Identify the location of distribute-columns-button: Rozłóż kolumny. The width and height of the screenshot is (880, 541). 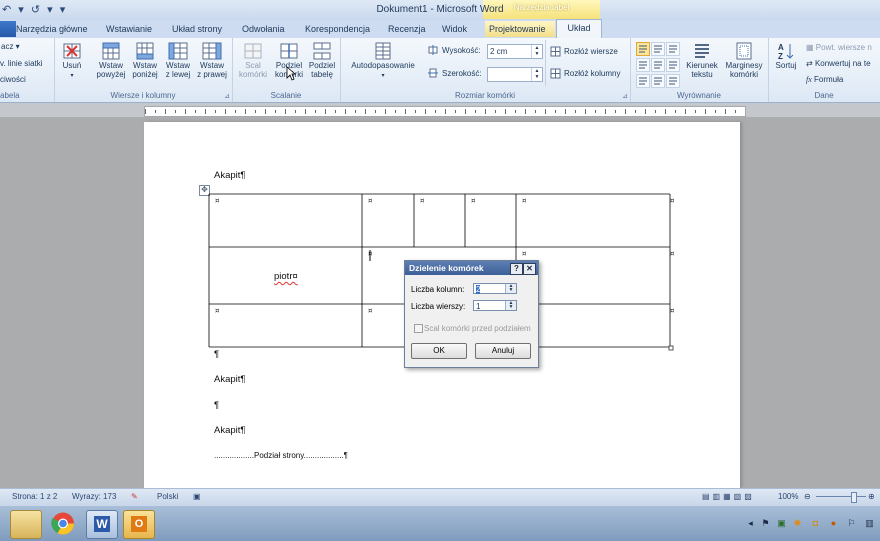
(592, 73).